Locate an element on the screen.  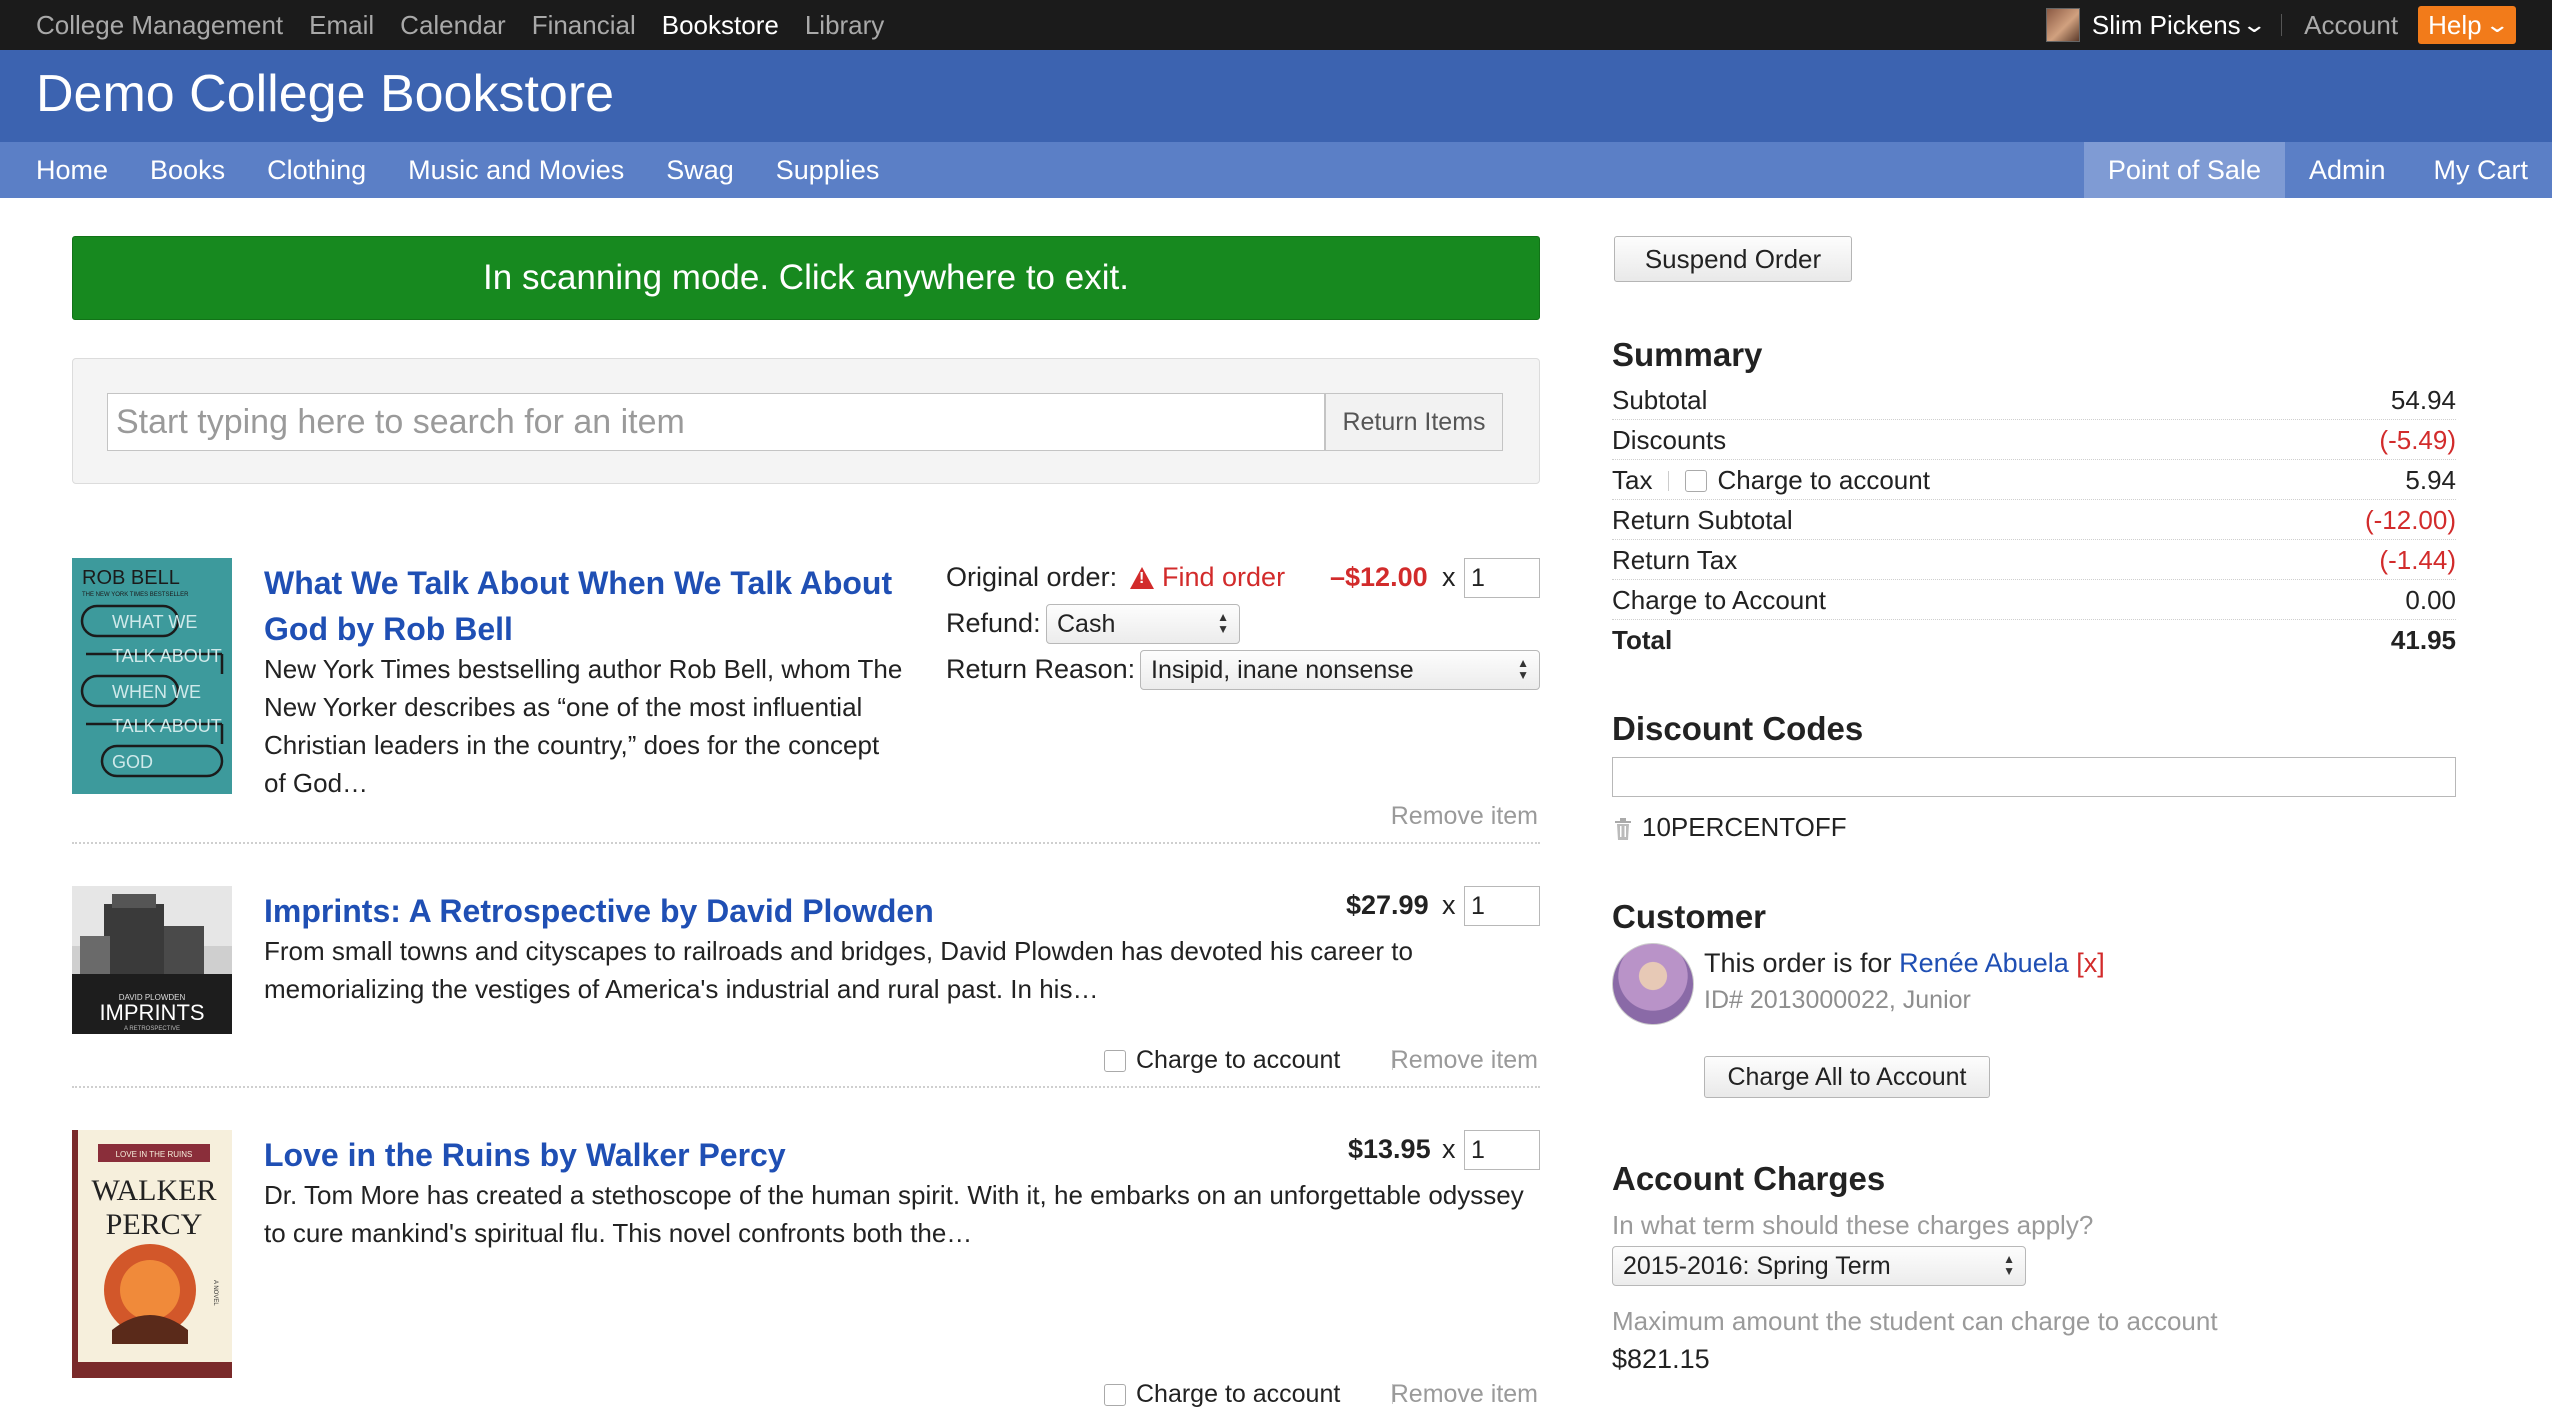
summary-label: Discounts is located at coordinates (1669, 440).